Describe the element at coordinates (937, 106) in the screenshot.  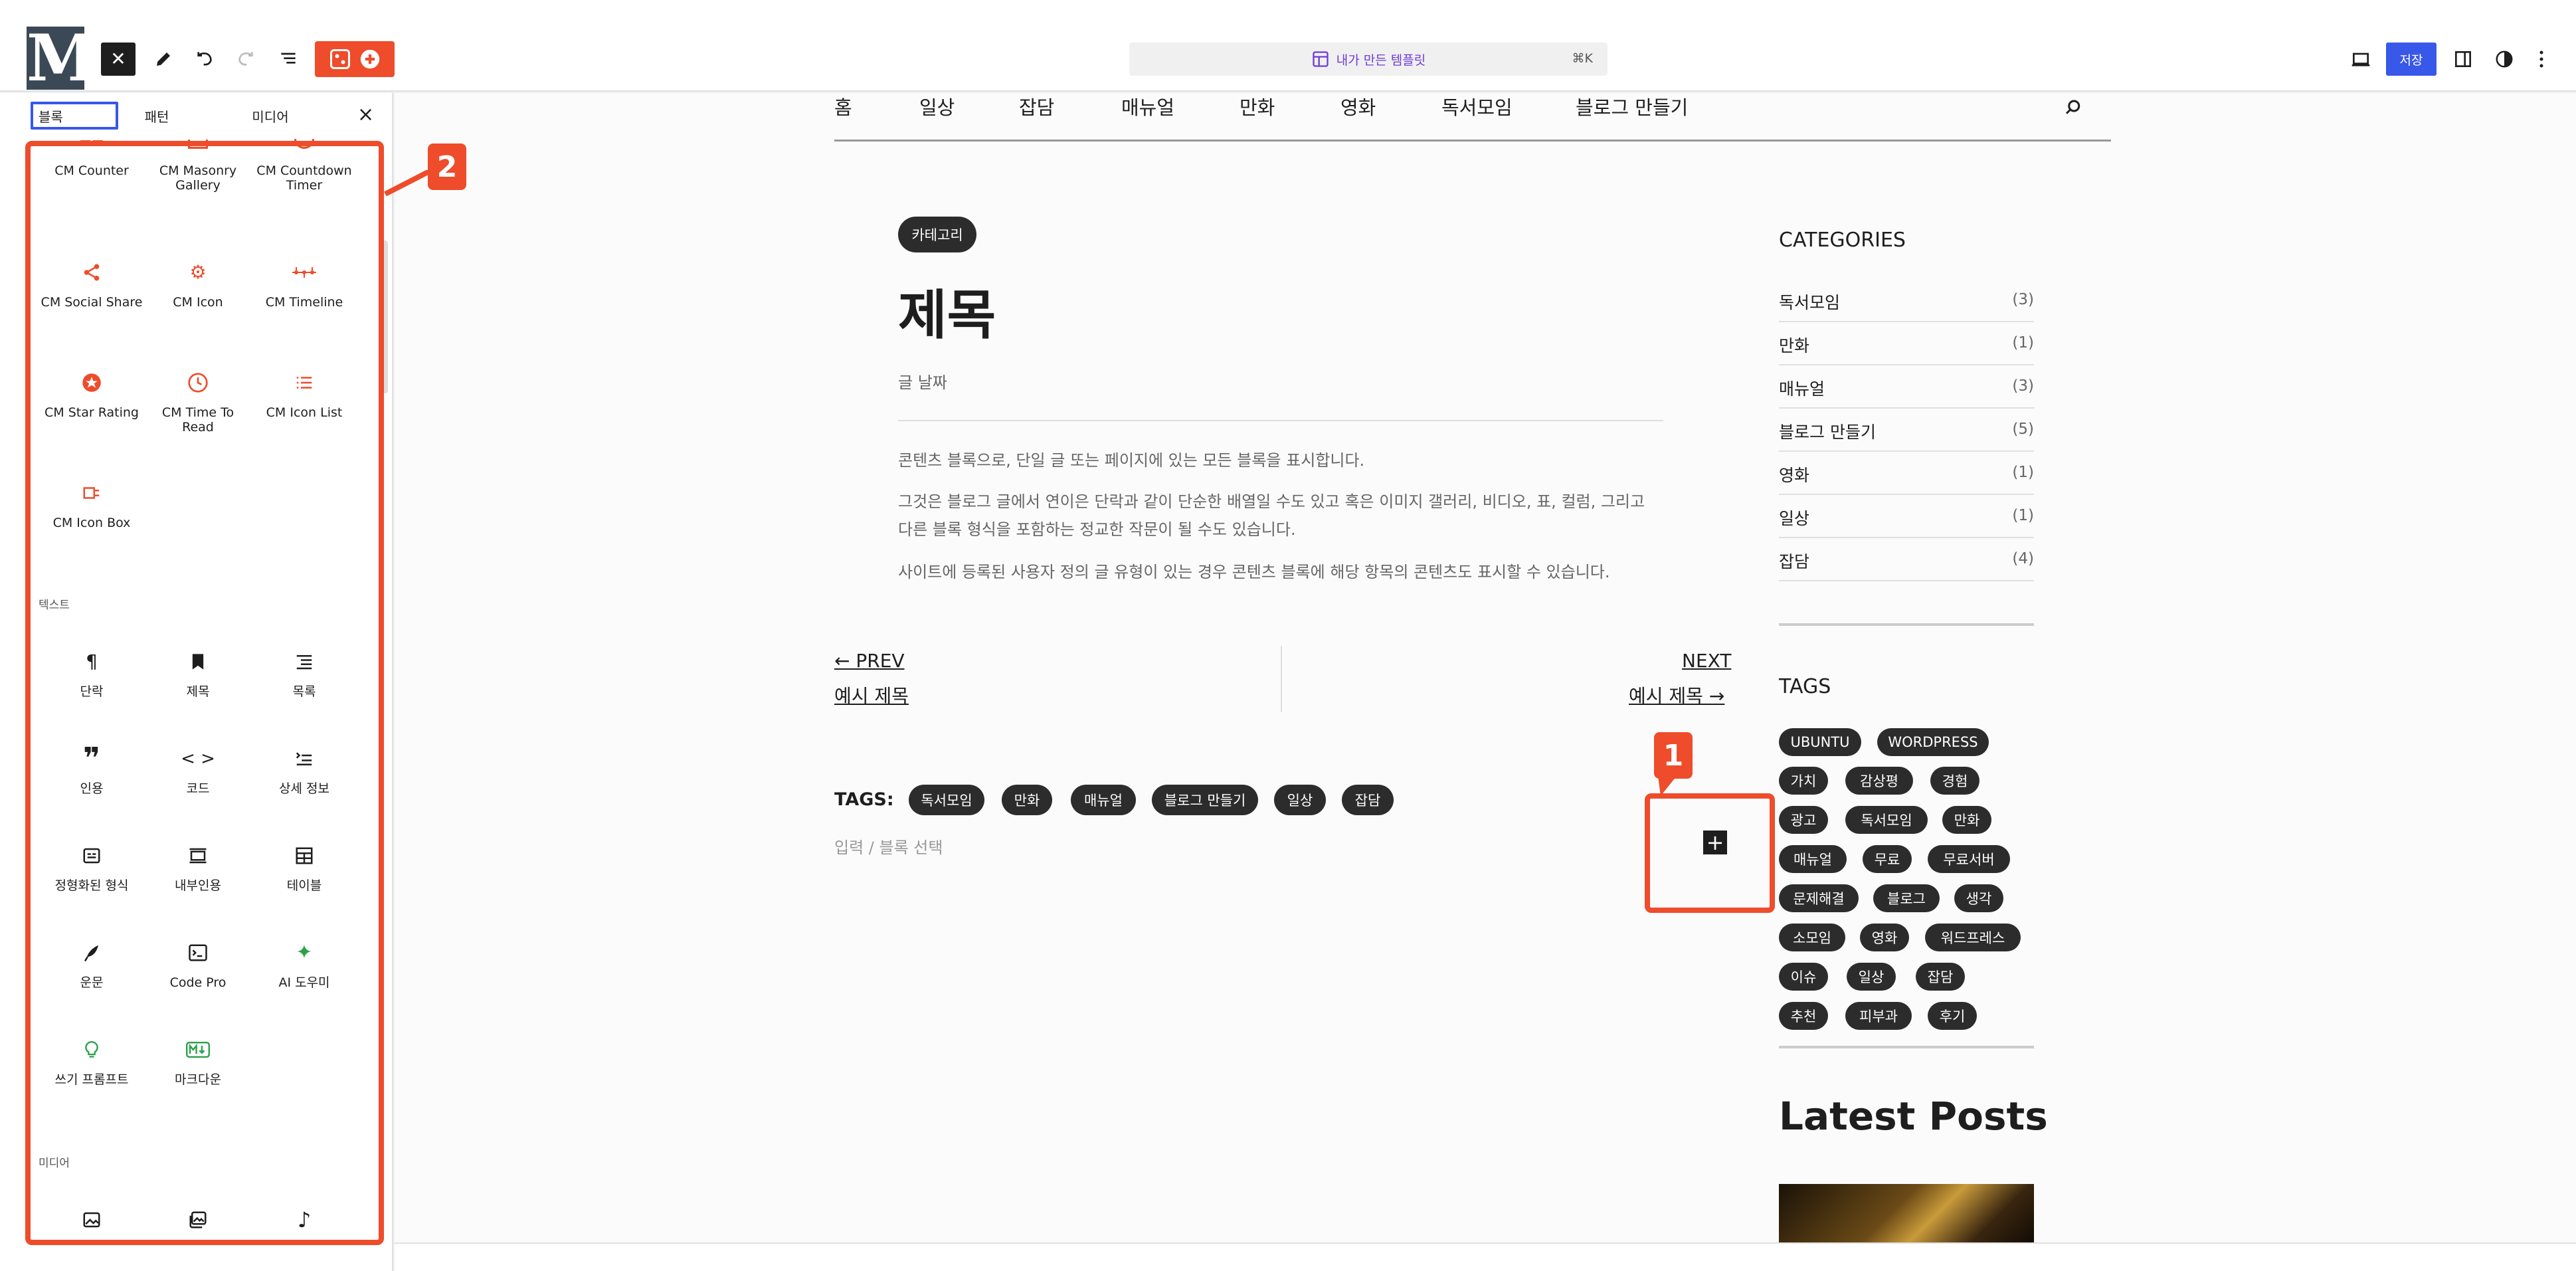
I see `nav-item-daily: 일상` at that location.